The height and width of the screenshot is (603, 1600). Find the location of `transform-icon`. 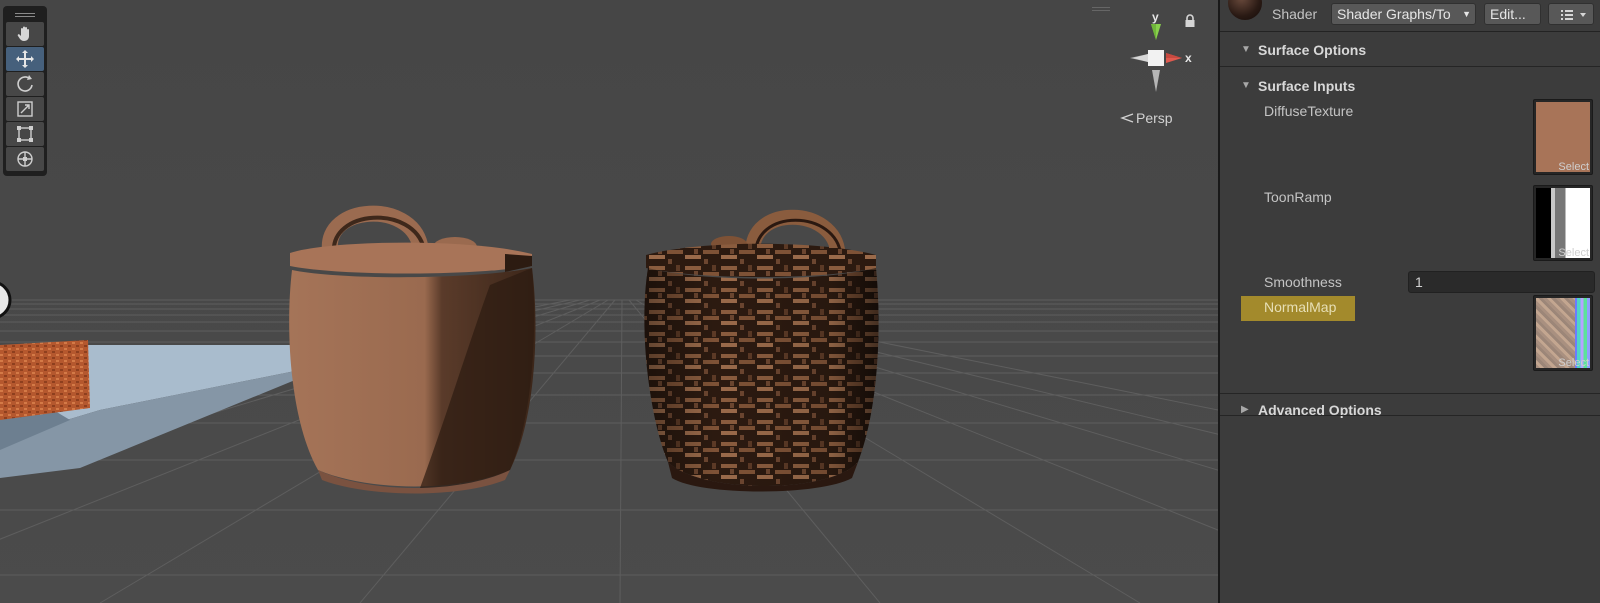

transform-icon is located at coordinates (25, 159).